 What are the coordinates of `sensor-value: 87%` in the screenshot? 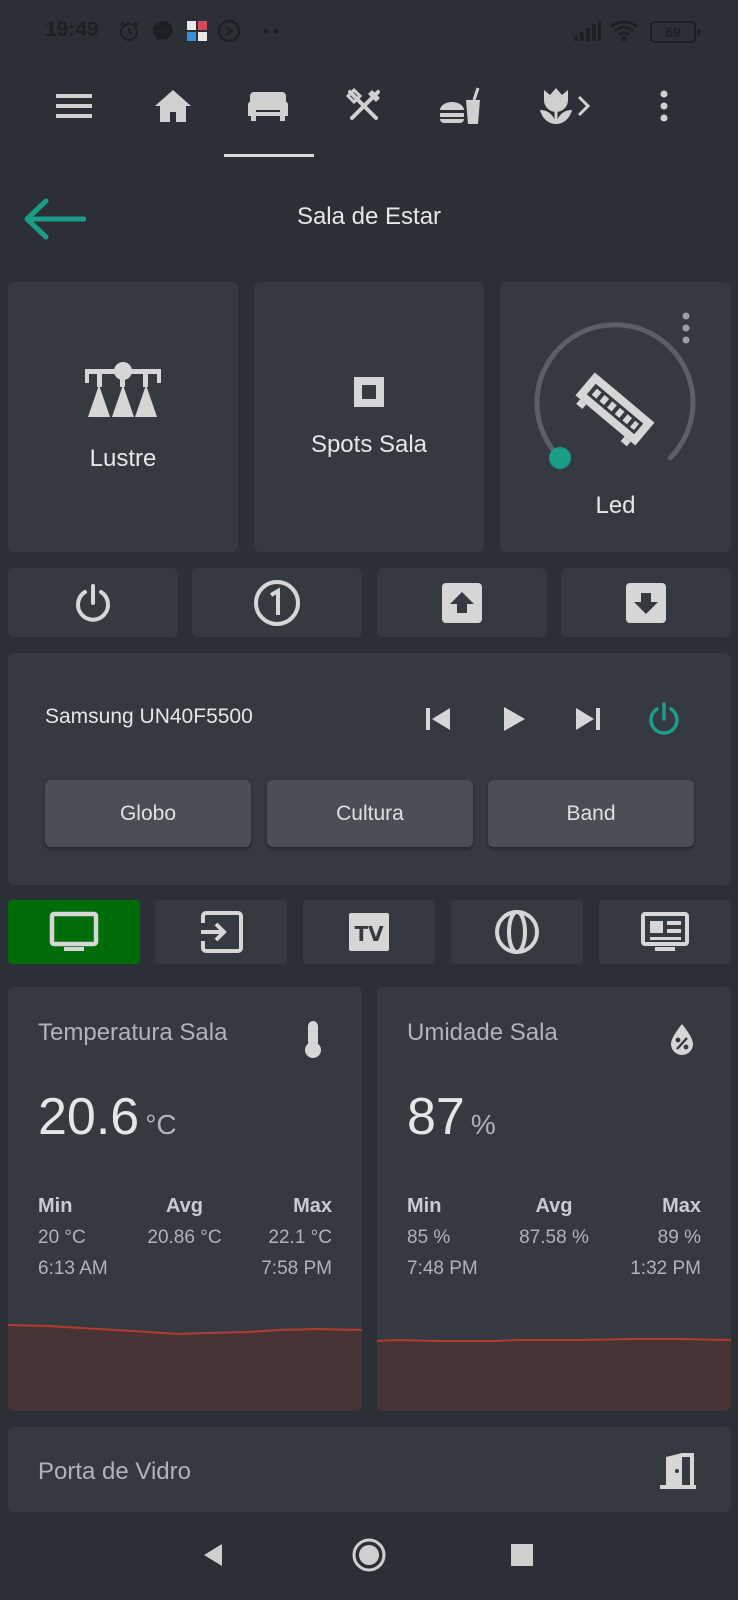 It's located at (451, 1117).